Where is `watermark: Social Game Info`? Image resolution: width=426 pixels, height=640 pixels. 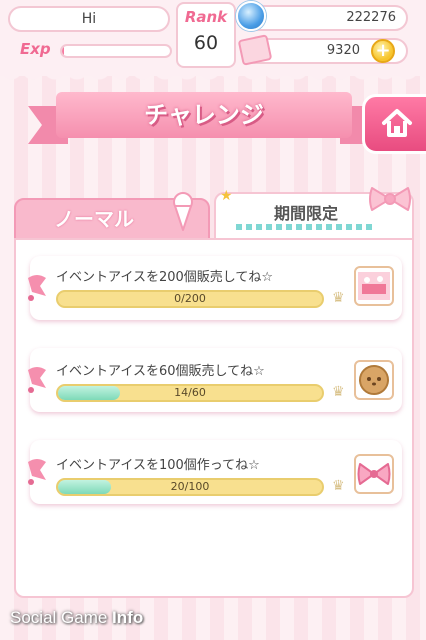 watermark: Social Game Info is located at coordinates (76, 618).